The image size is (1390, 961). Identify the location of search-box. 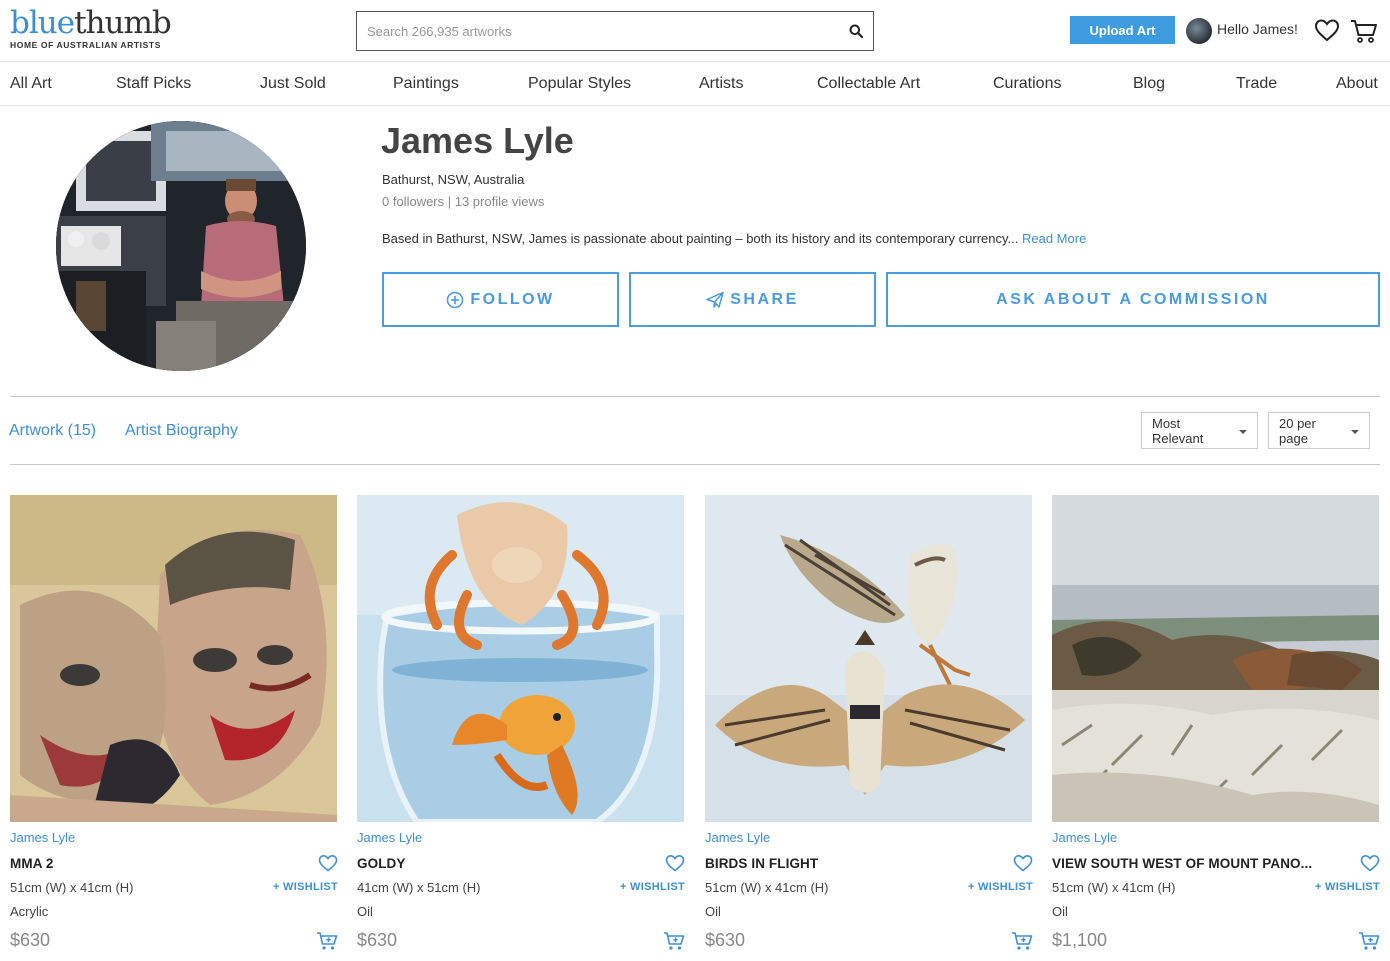
(615, 31).